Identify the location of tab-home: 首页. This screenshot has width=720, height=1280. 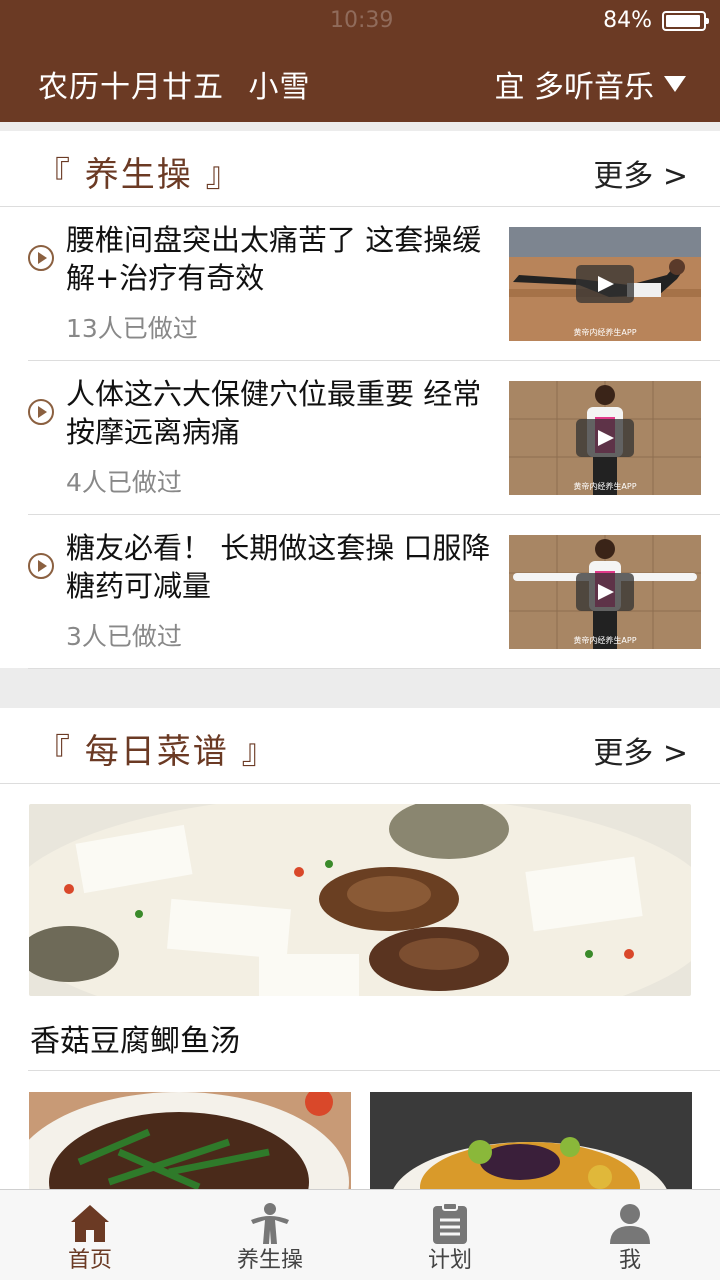
(90, 1235).